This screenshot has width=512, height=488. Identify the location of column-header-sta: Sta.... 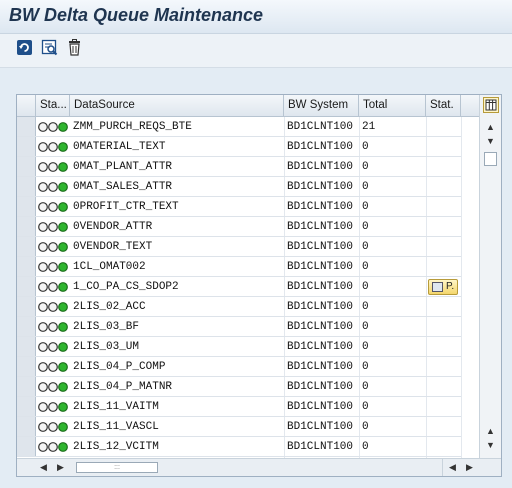
(53, 106).